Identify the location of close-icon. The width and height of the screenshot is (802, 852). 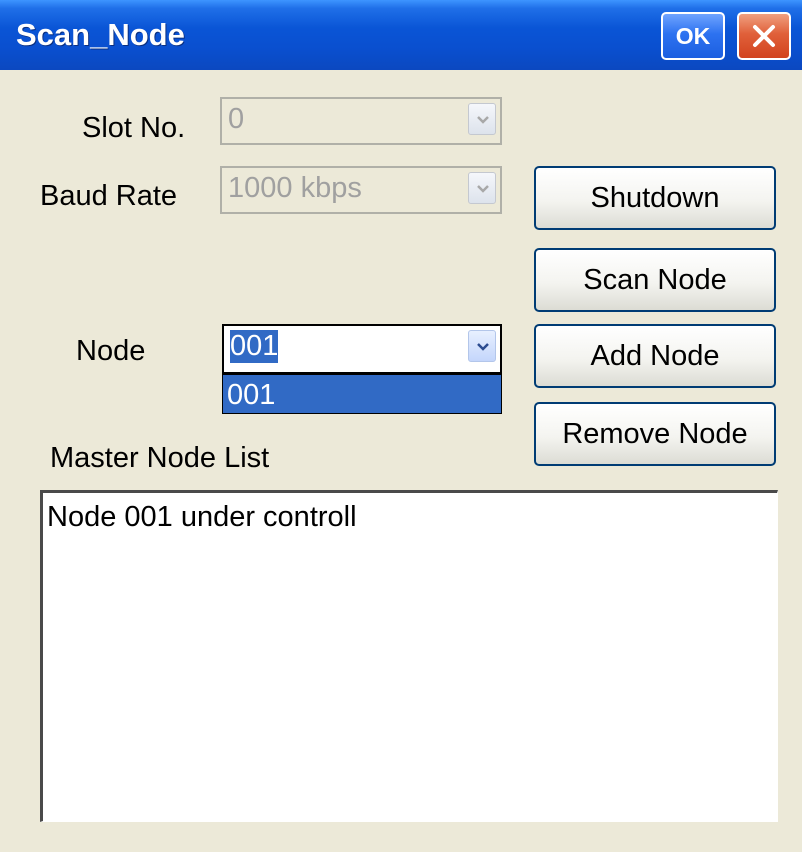
(764, 36).